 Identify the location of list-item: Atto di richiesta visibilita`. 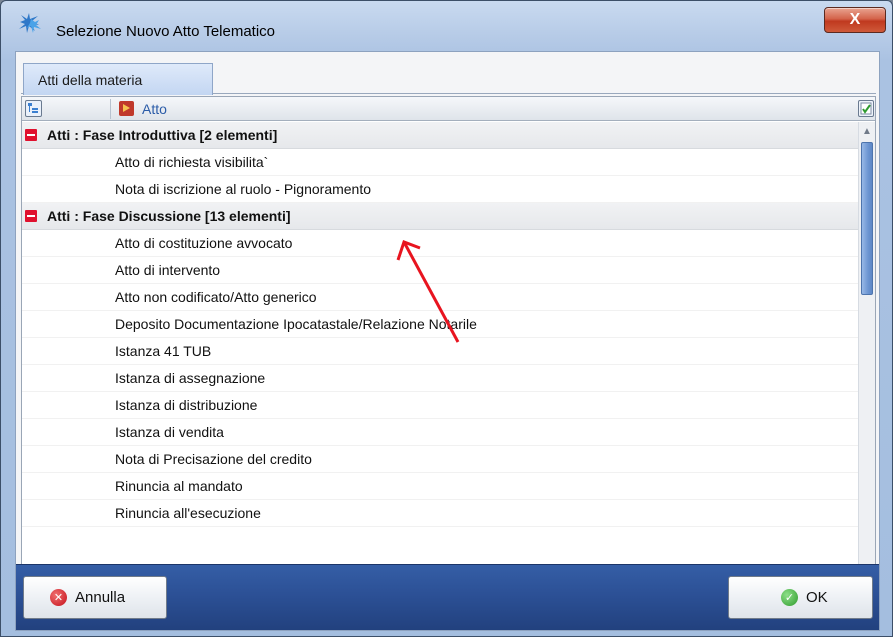
(440, 162).